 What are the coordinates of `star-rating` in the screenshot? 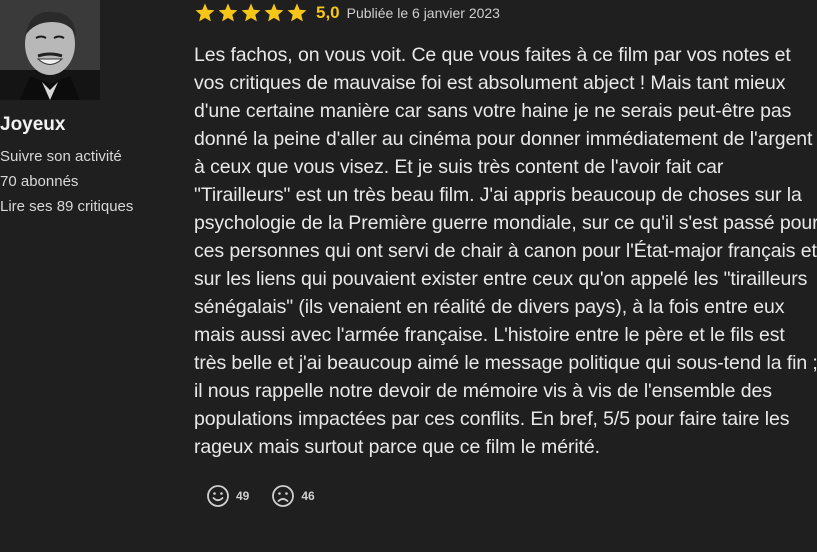 It's located at (251, 13).